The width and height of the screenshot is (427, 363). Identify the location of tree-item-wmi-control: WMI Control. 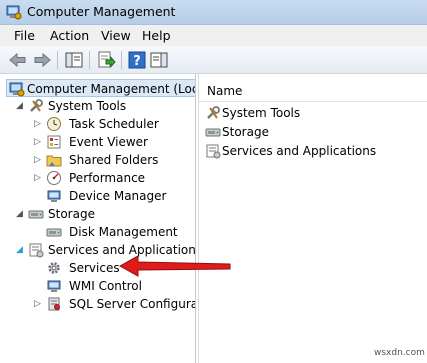
(114, 286).